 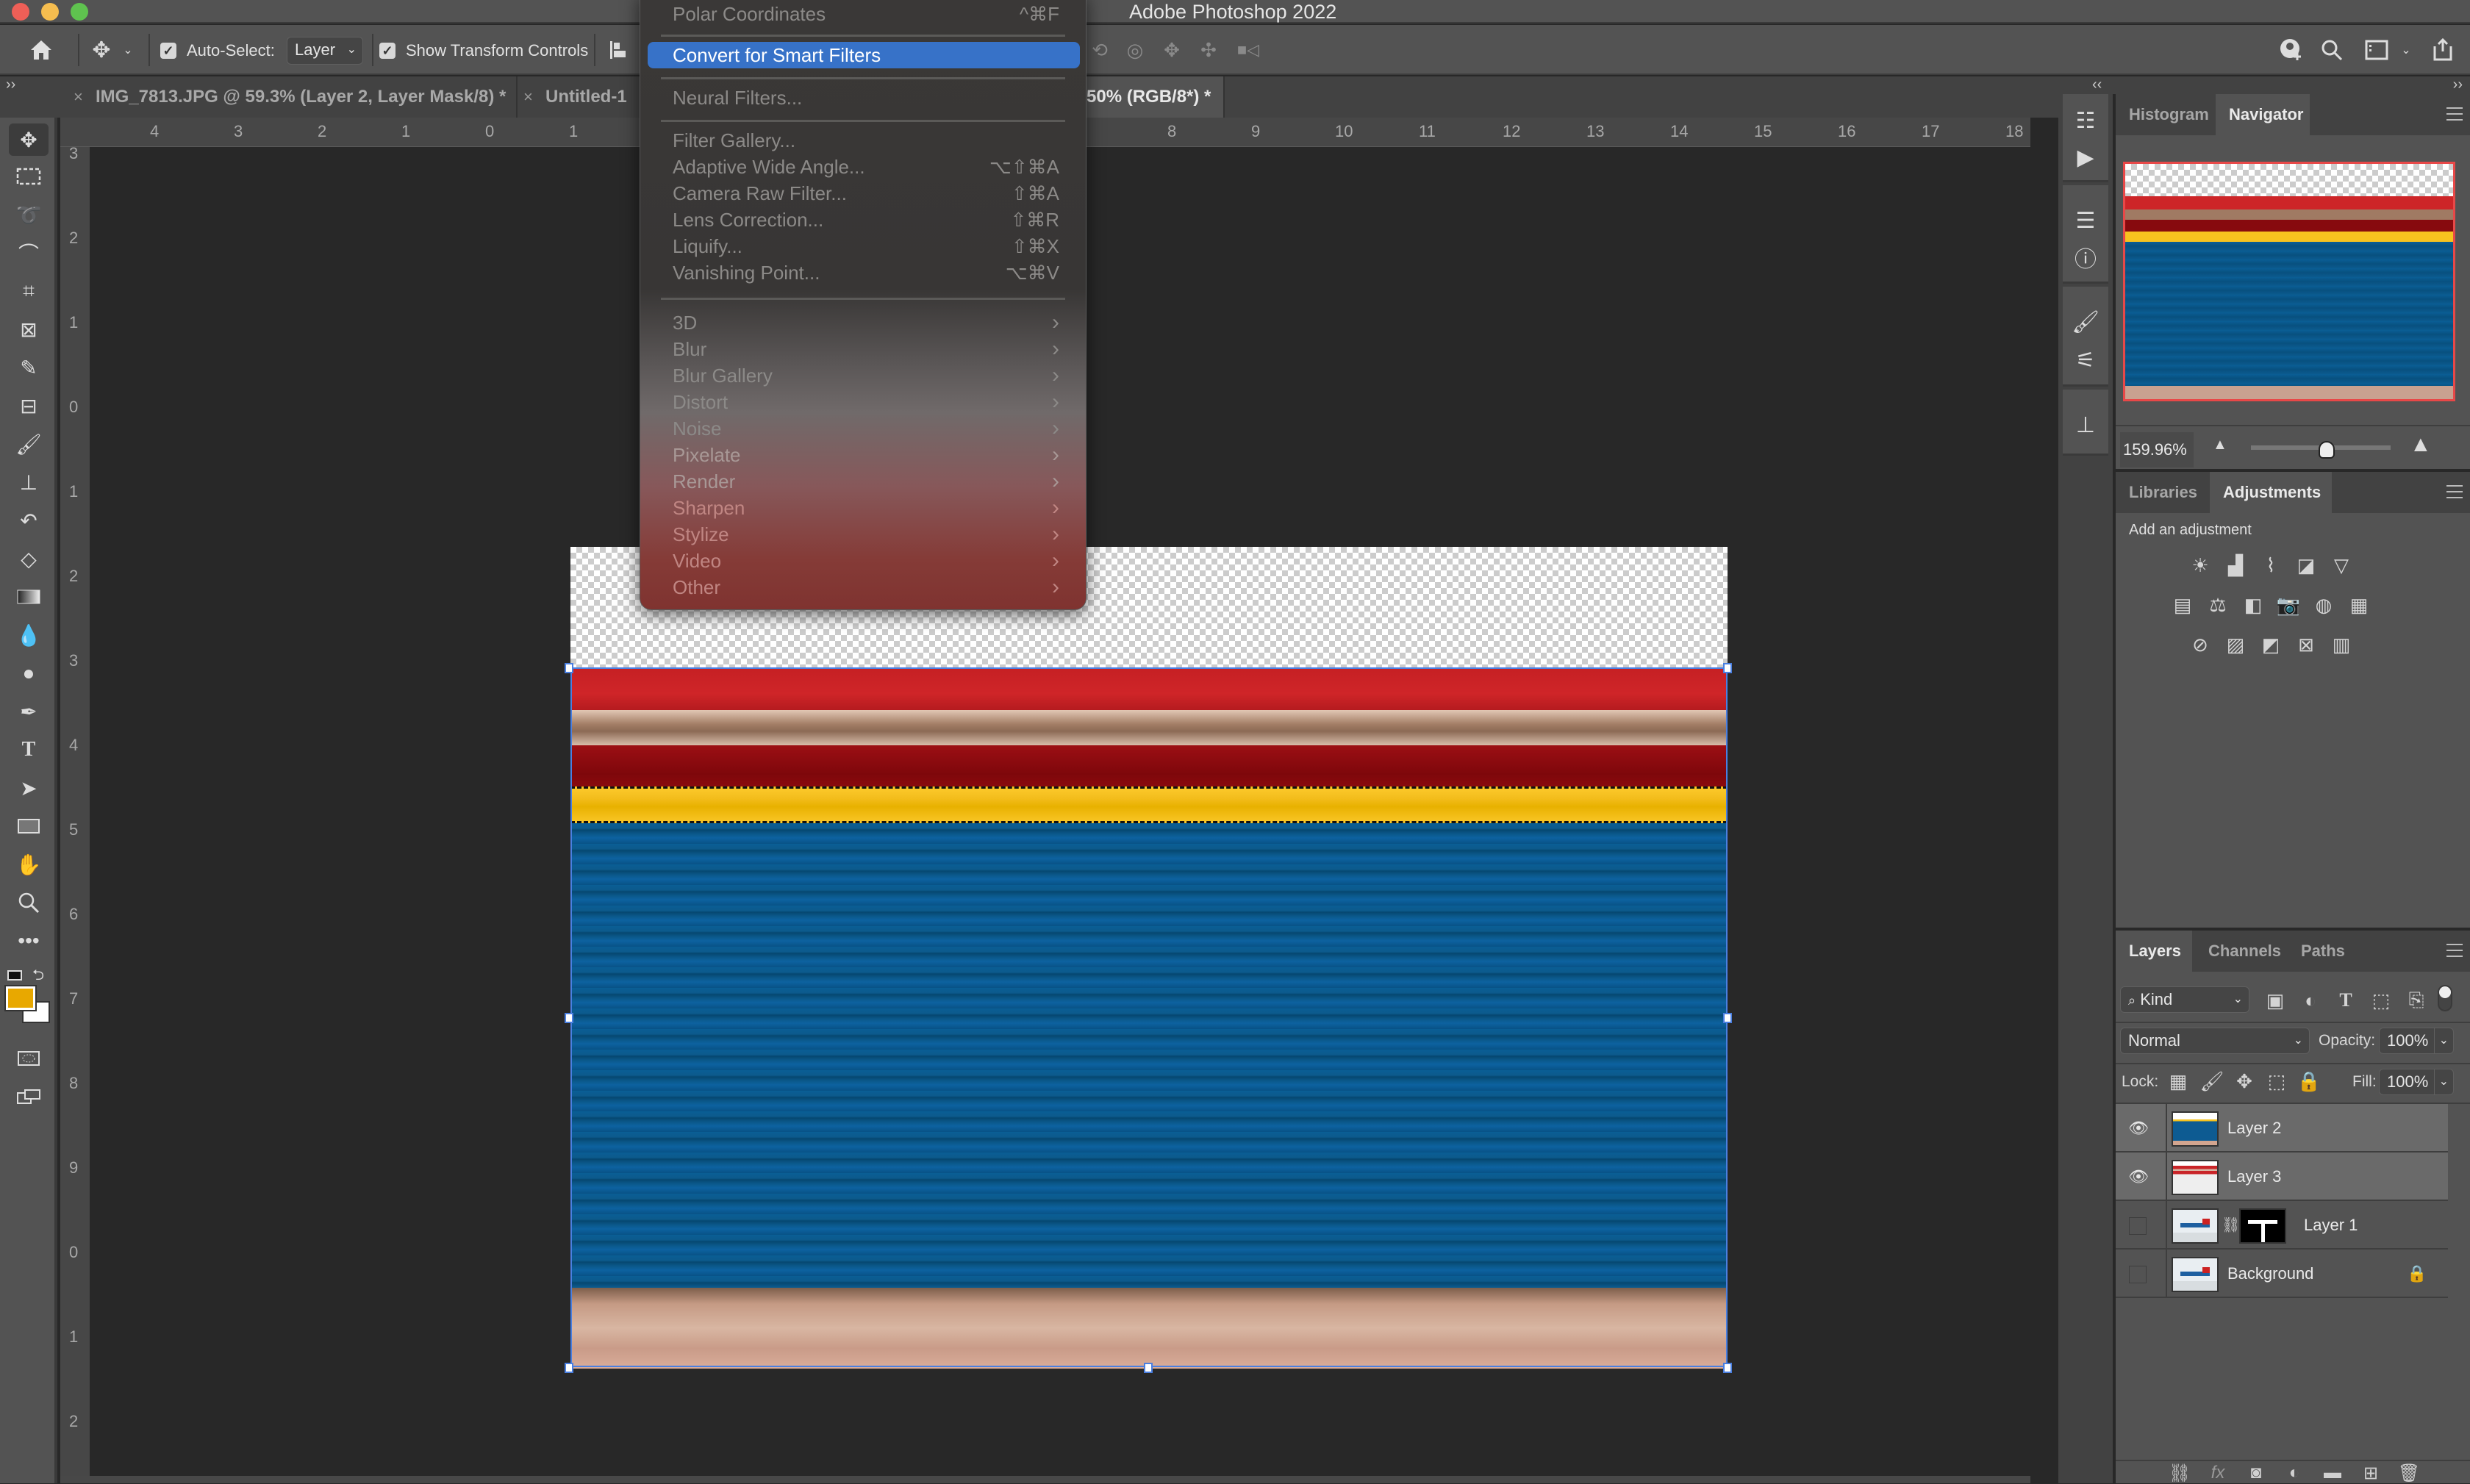 What do you see at coordinates (866, 323) in the screenshot?
I see `menu-item-3d: 3D ›` at bounding box center [866, 323].